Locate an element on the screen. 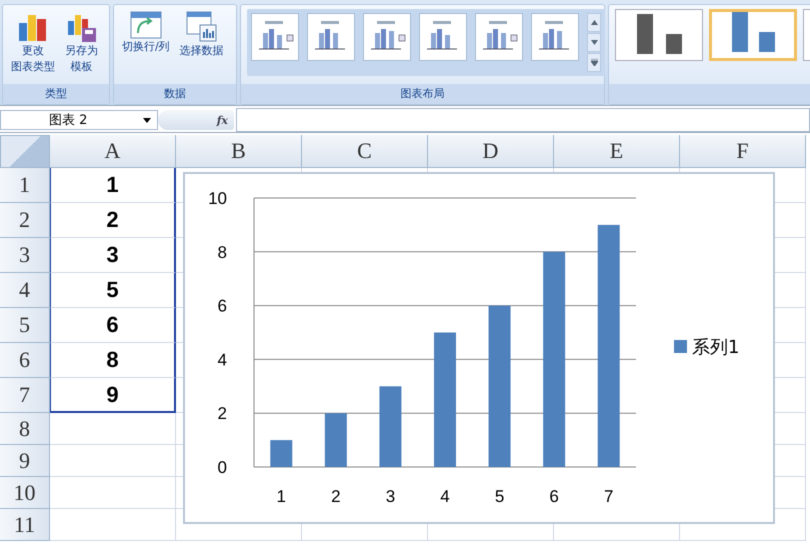 Image resolution: width=810 pixels, height=544 pixels. down-arrow-icon is located at coordinates (594, 42).